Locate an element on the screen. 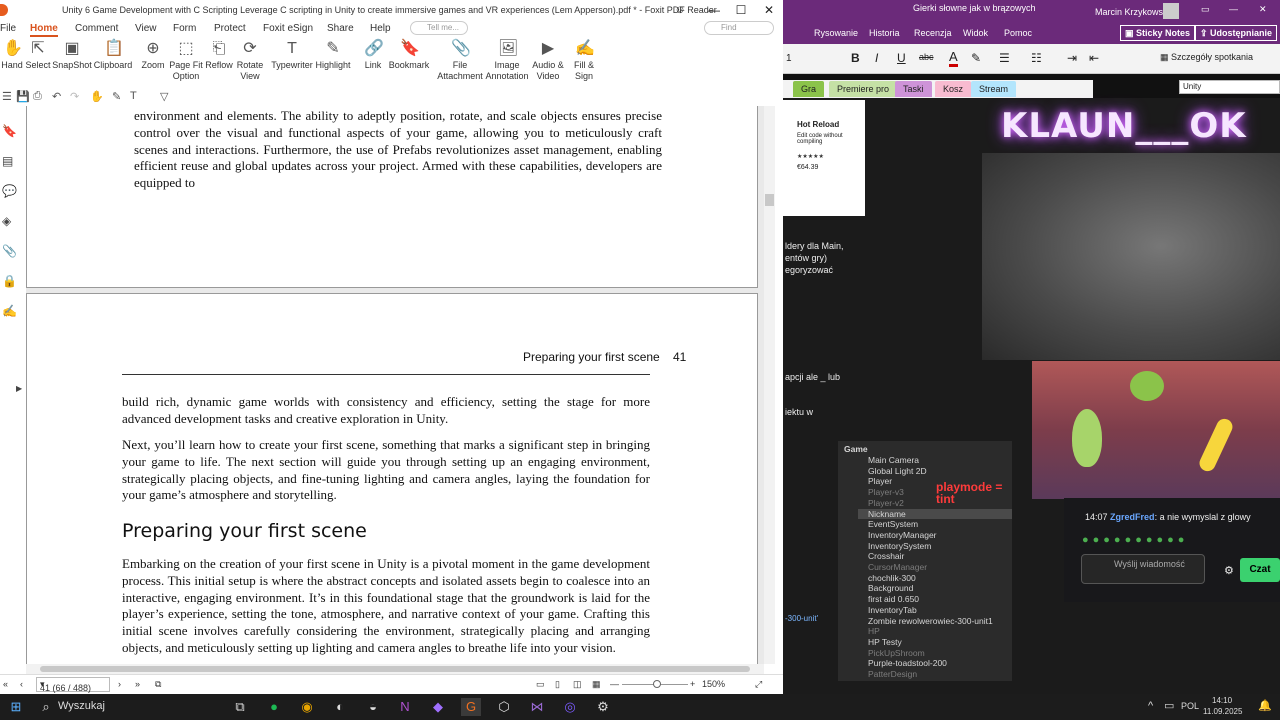 Image resolution: width=1280 pixels, height=720 pixels. hierarchy-item: InventoryTab is located at coordinates (892, 610).